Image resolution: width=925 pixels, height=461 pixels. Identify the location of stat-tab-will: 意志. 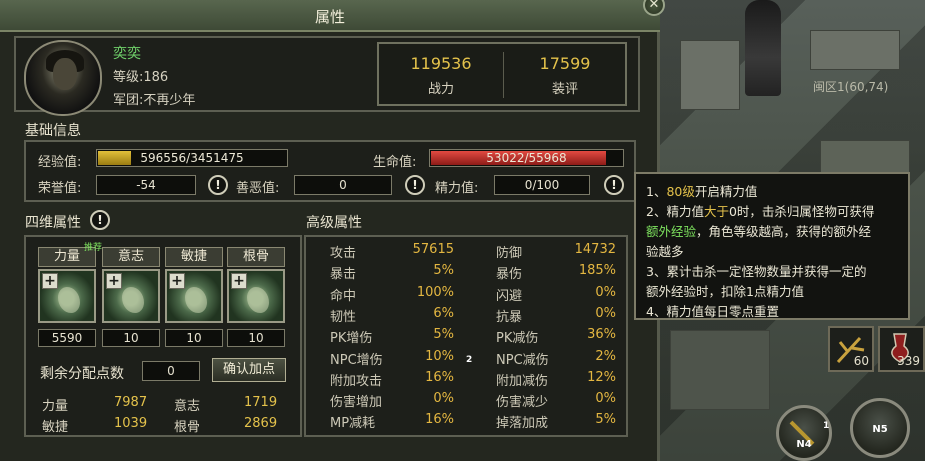
(131, 257).